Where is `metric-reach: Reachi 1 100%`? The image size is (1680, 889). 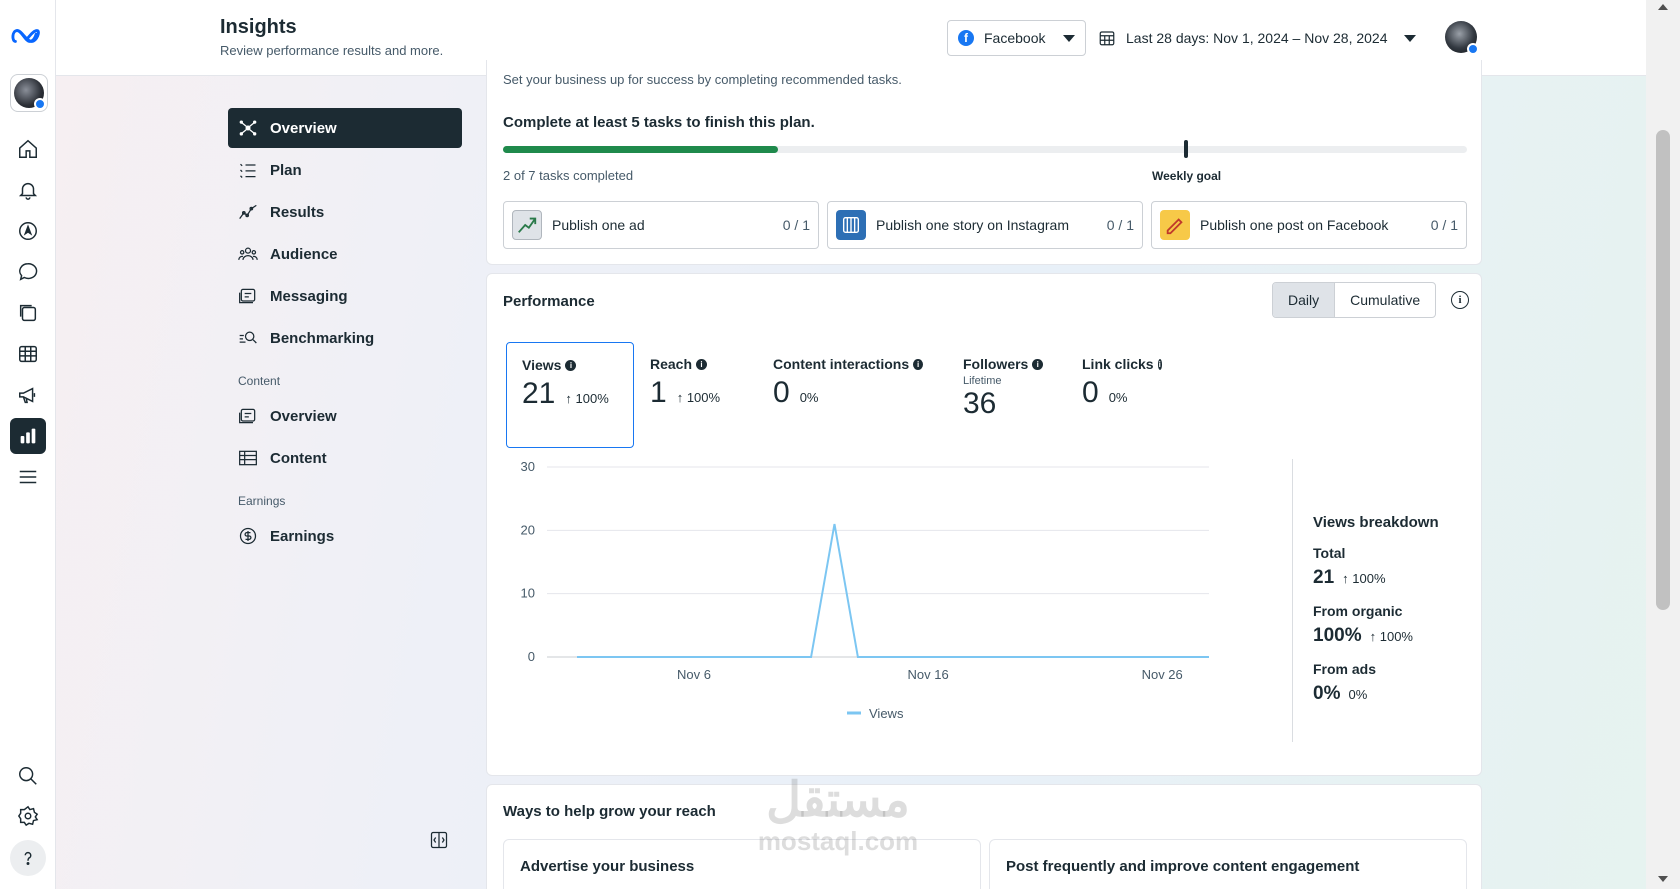 metric-reach: Reachi 1 100% is located at coordinates (695, 395).